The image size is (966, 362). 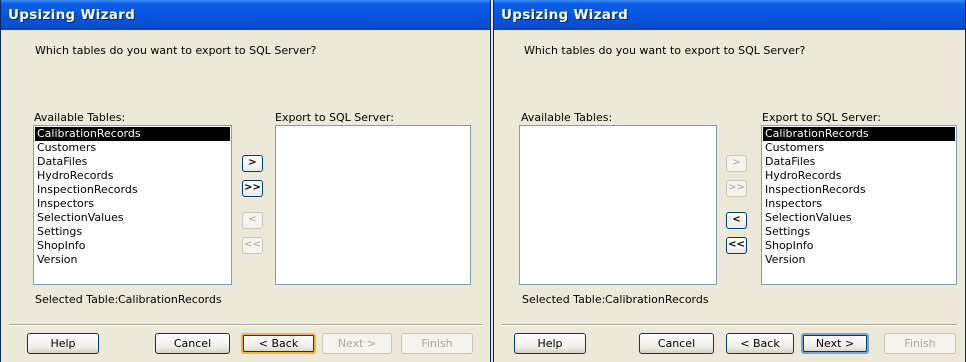 What do you see at coordinates (618, 205) in the screenshot?
I see `available-tables-list` at bounding box center [618, 205].